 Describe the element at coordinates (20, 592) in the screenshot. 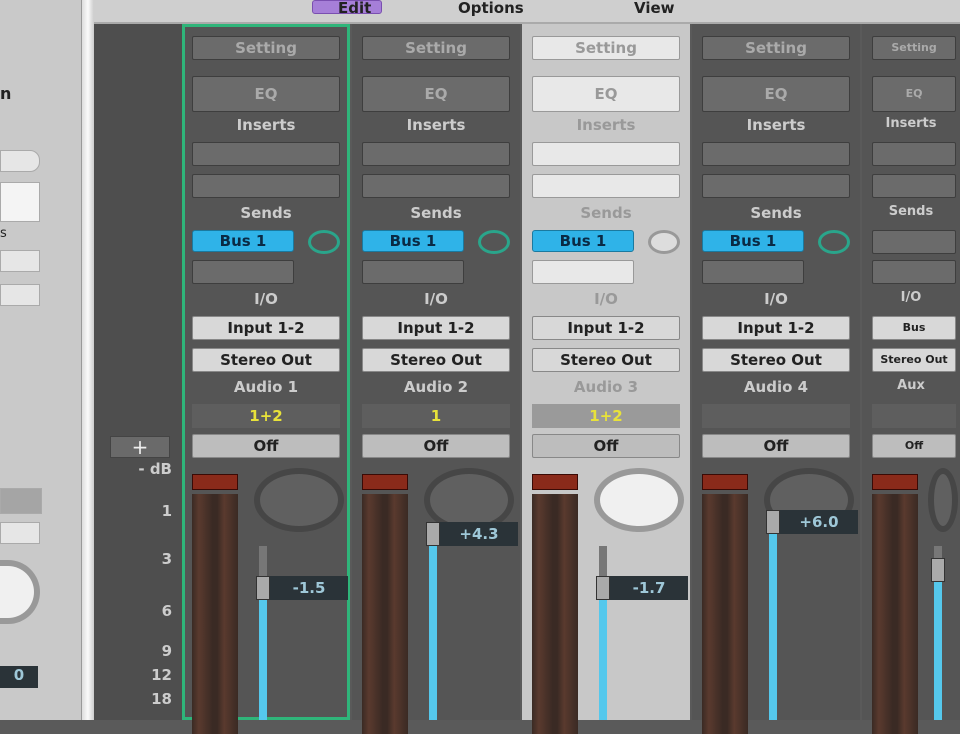

I see `left-pan-knob` at that location.